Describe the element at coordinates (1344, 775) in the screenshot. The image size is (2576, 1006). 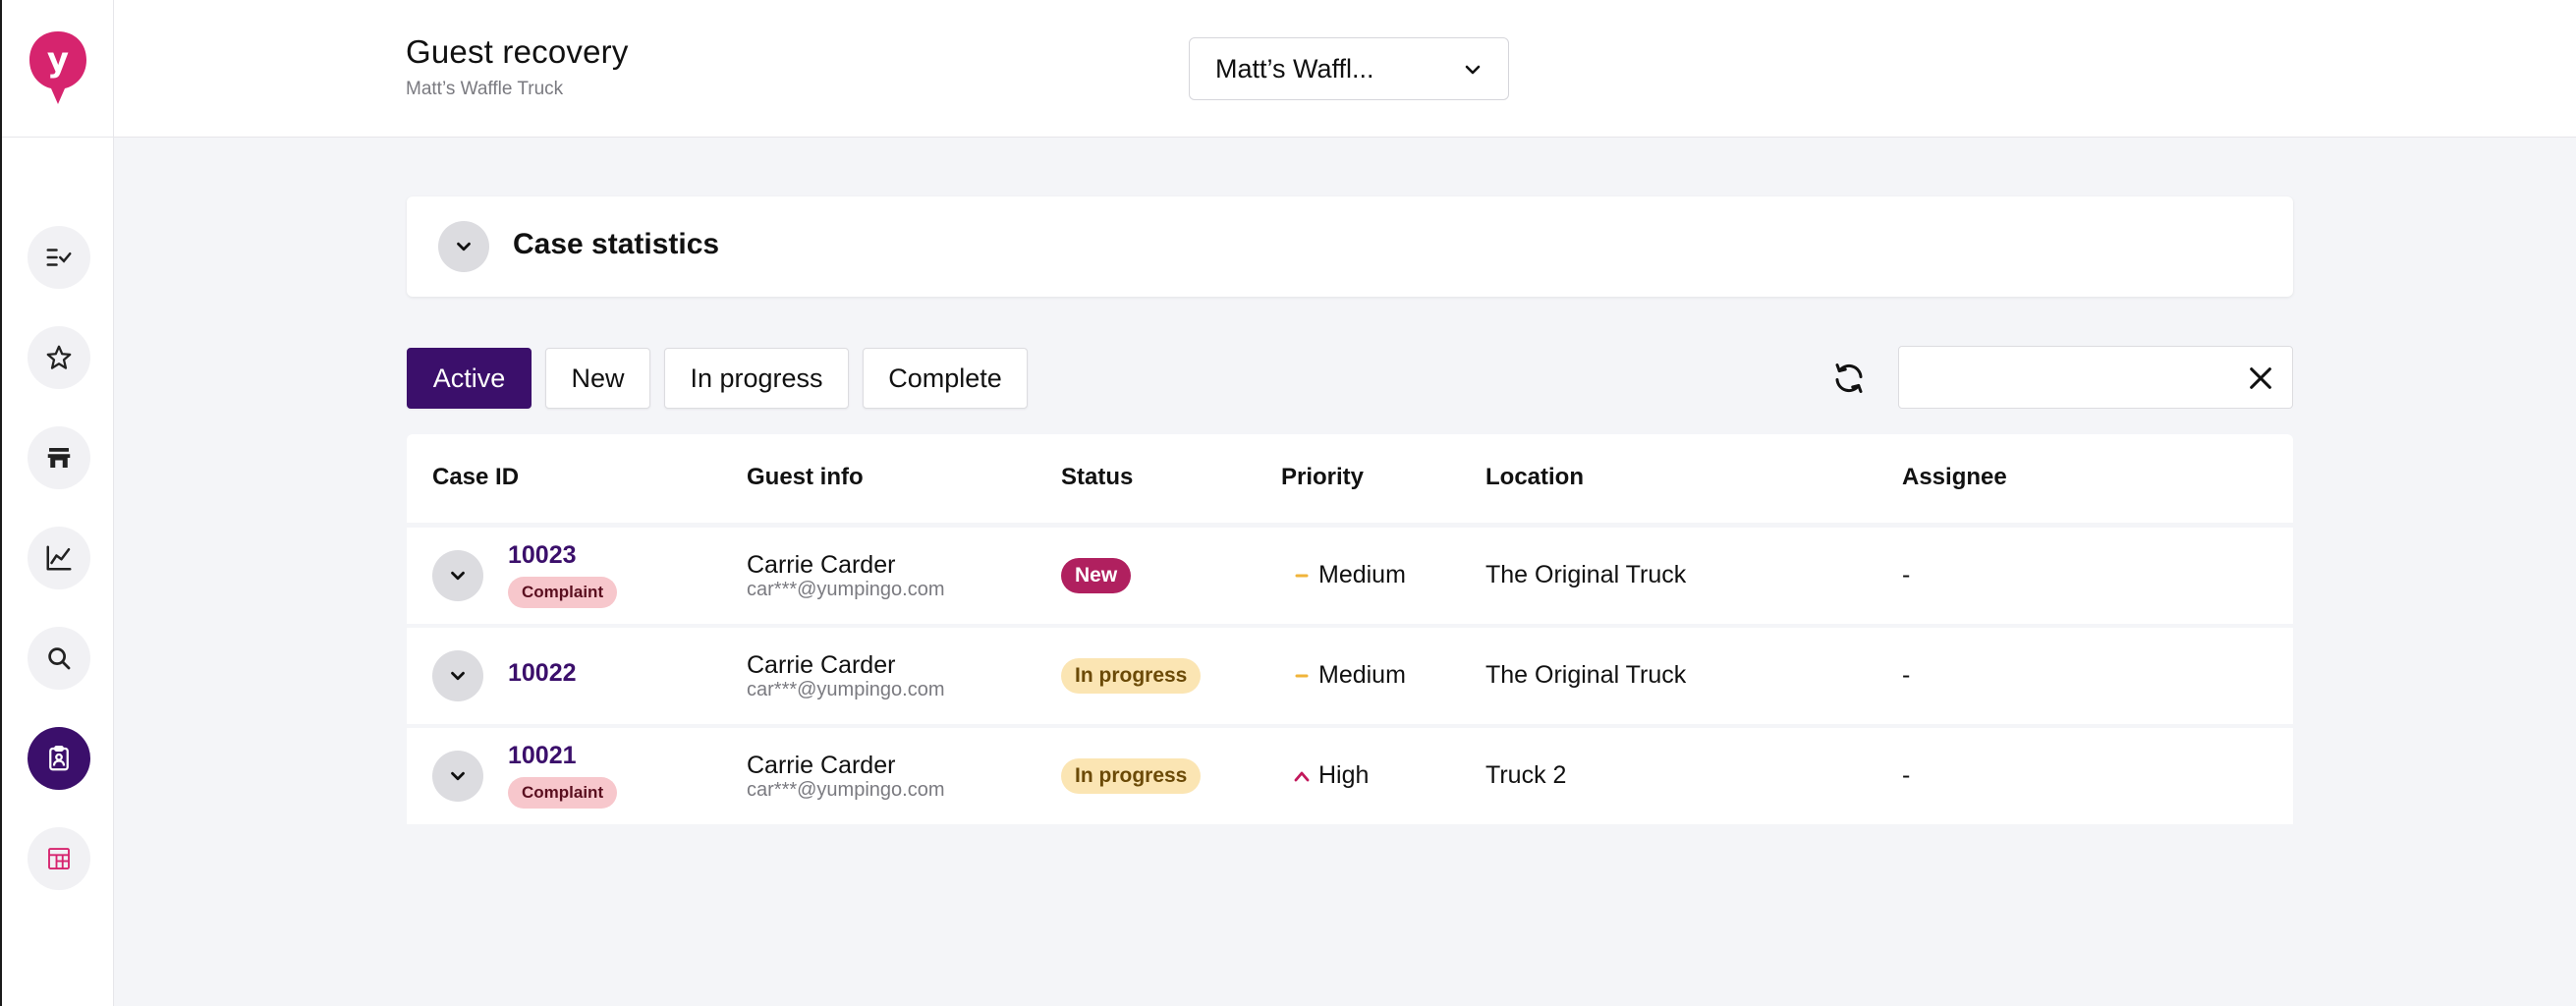
I see `priority-label: High` at that location.